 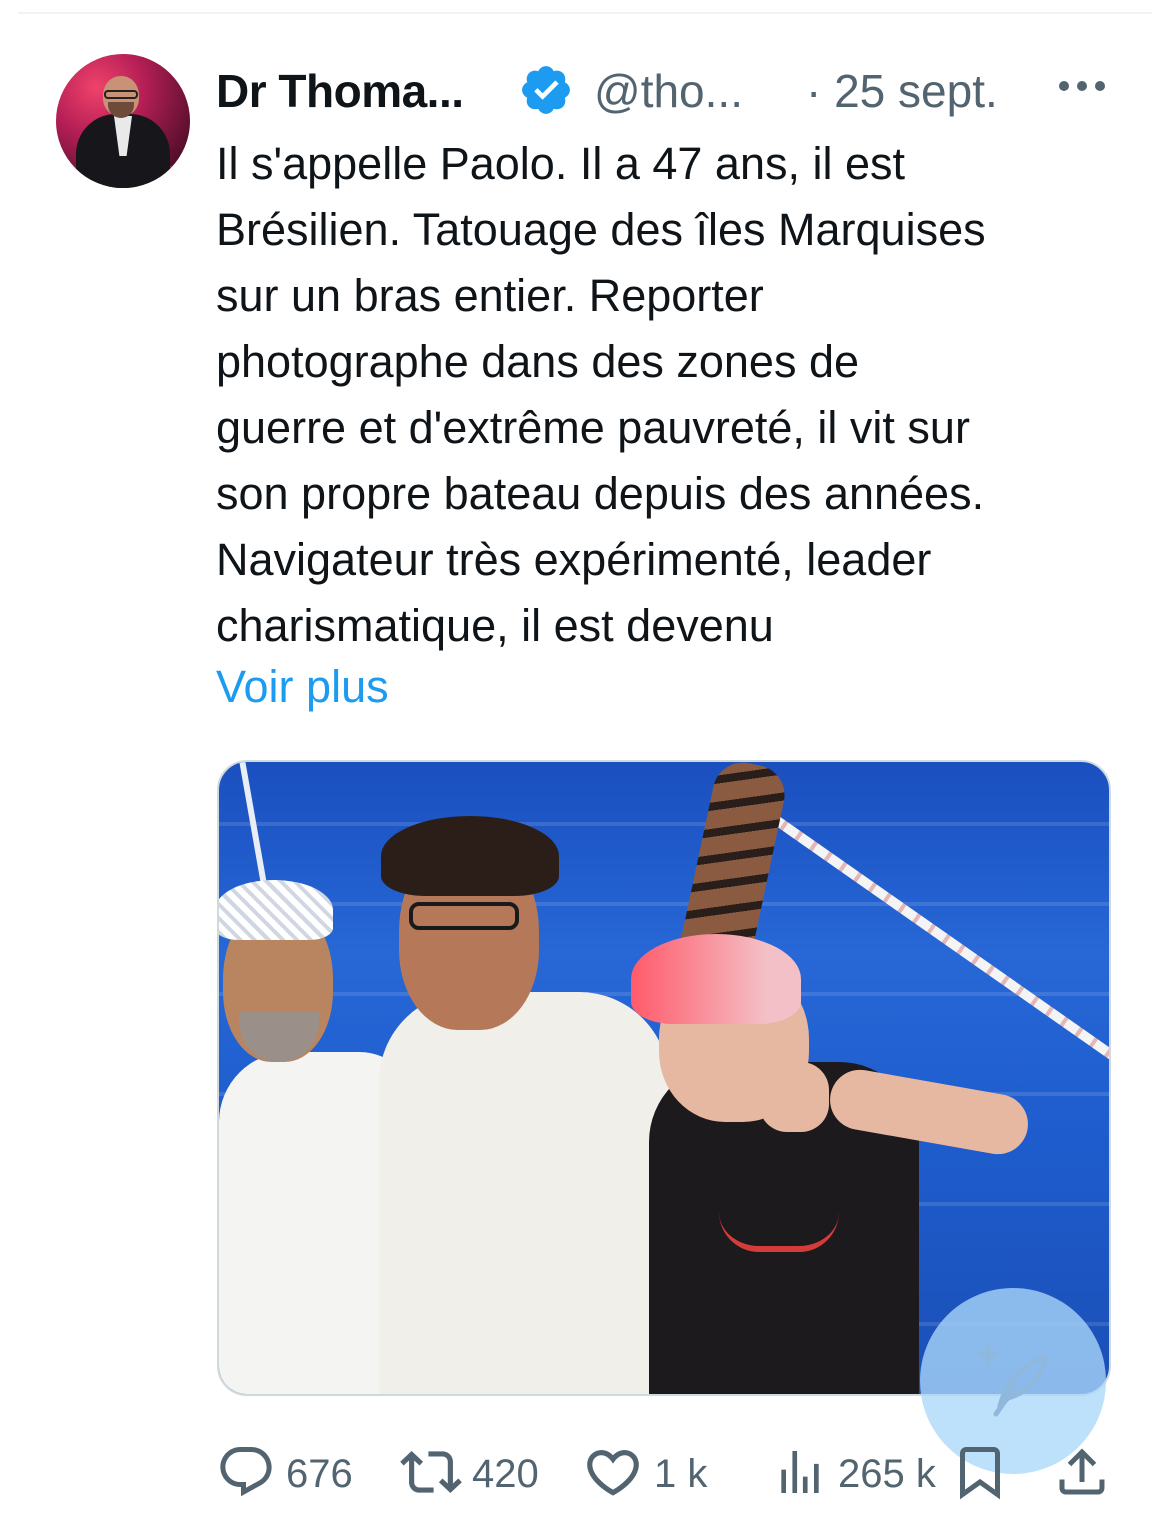 What do you see at coordinates (800, 1474) in the screenshot?
I see `views-bars-icon` at bounding box center [800, 1474].